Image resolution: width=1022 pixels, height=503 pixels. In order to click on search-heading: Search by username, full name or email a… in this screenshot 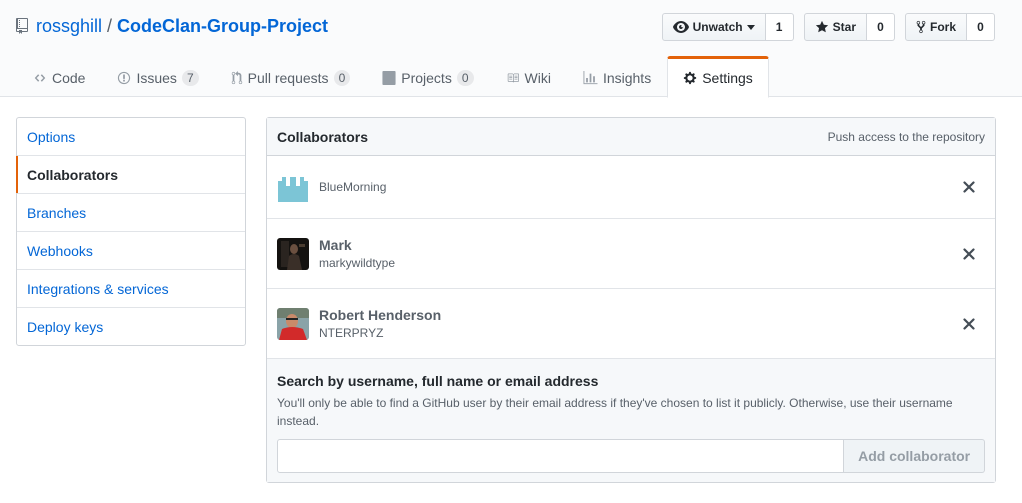, I will do `click(438, 381)`.